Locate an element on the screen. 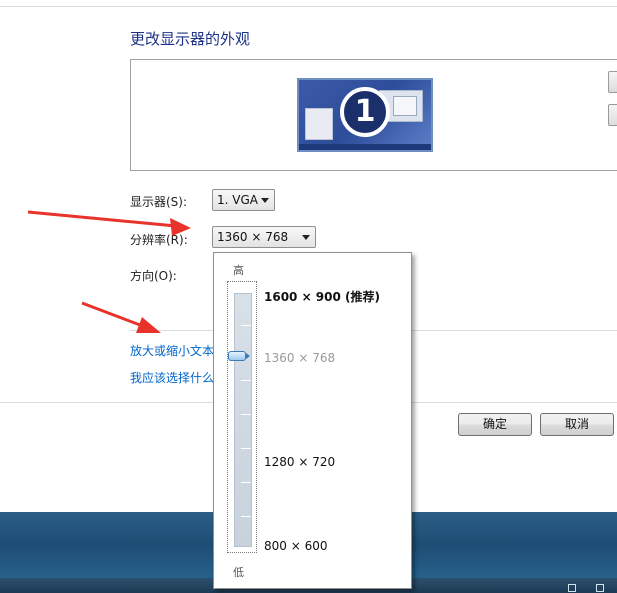 The height and width of the screenshot is (593, 617). page-title: 更改显示器的外观 is located at coordinates (190, 39).